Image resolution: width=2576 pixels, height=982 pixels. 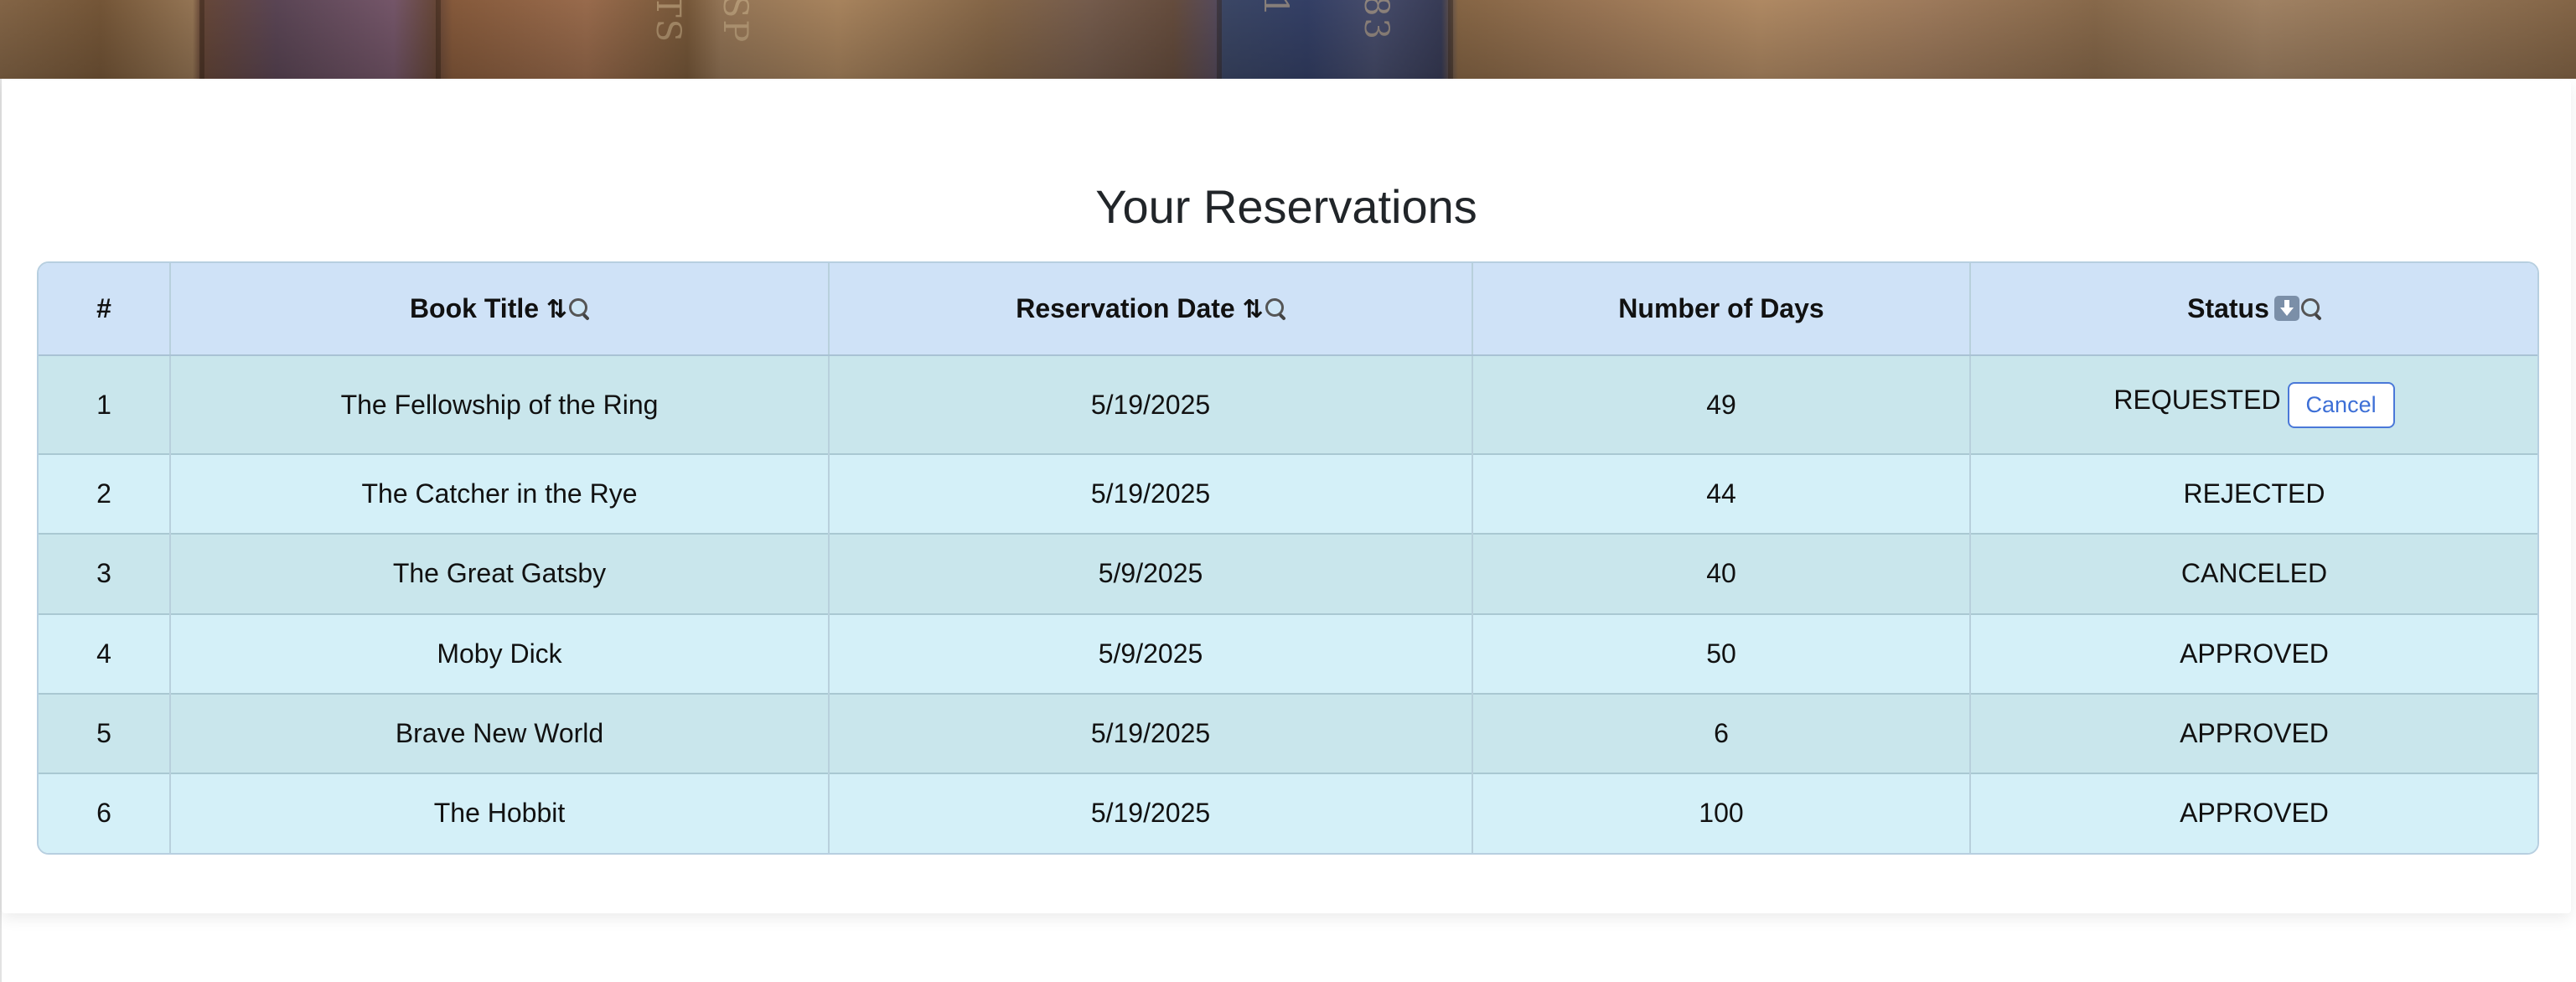 I want to click on header-index-label: #, so click(x=103, y=308).